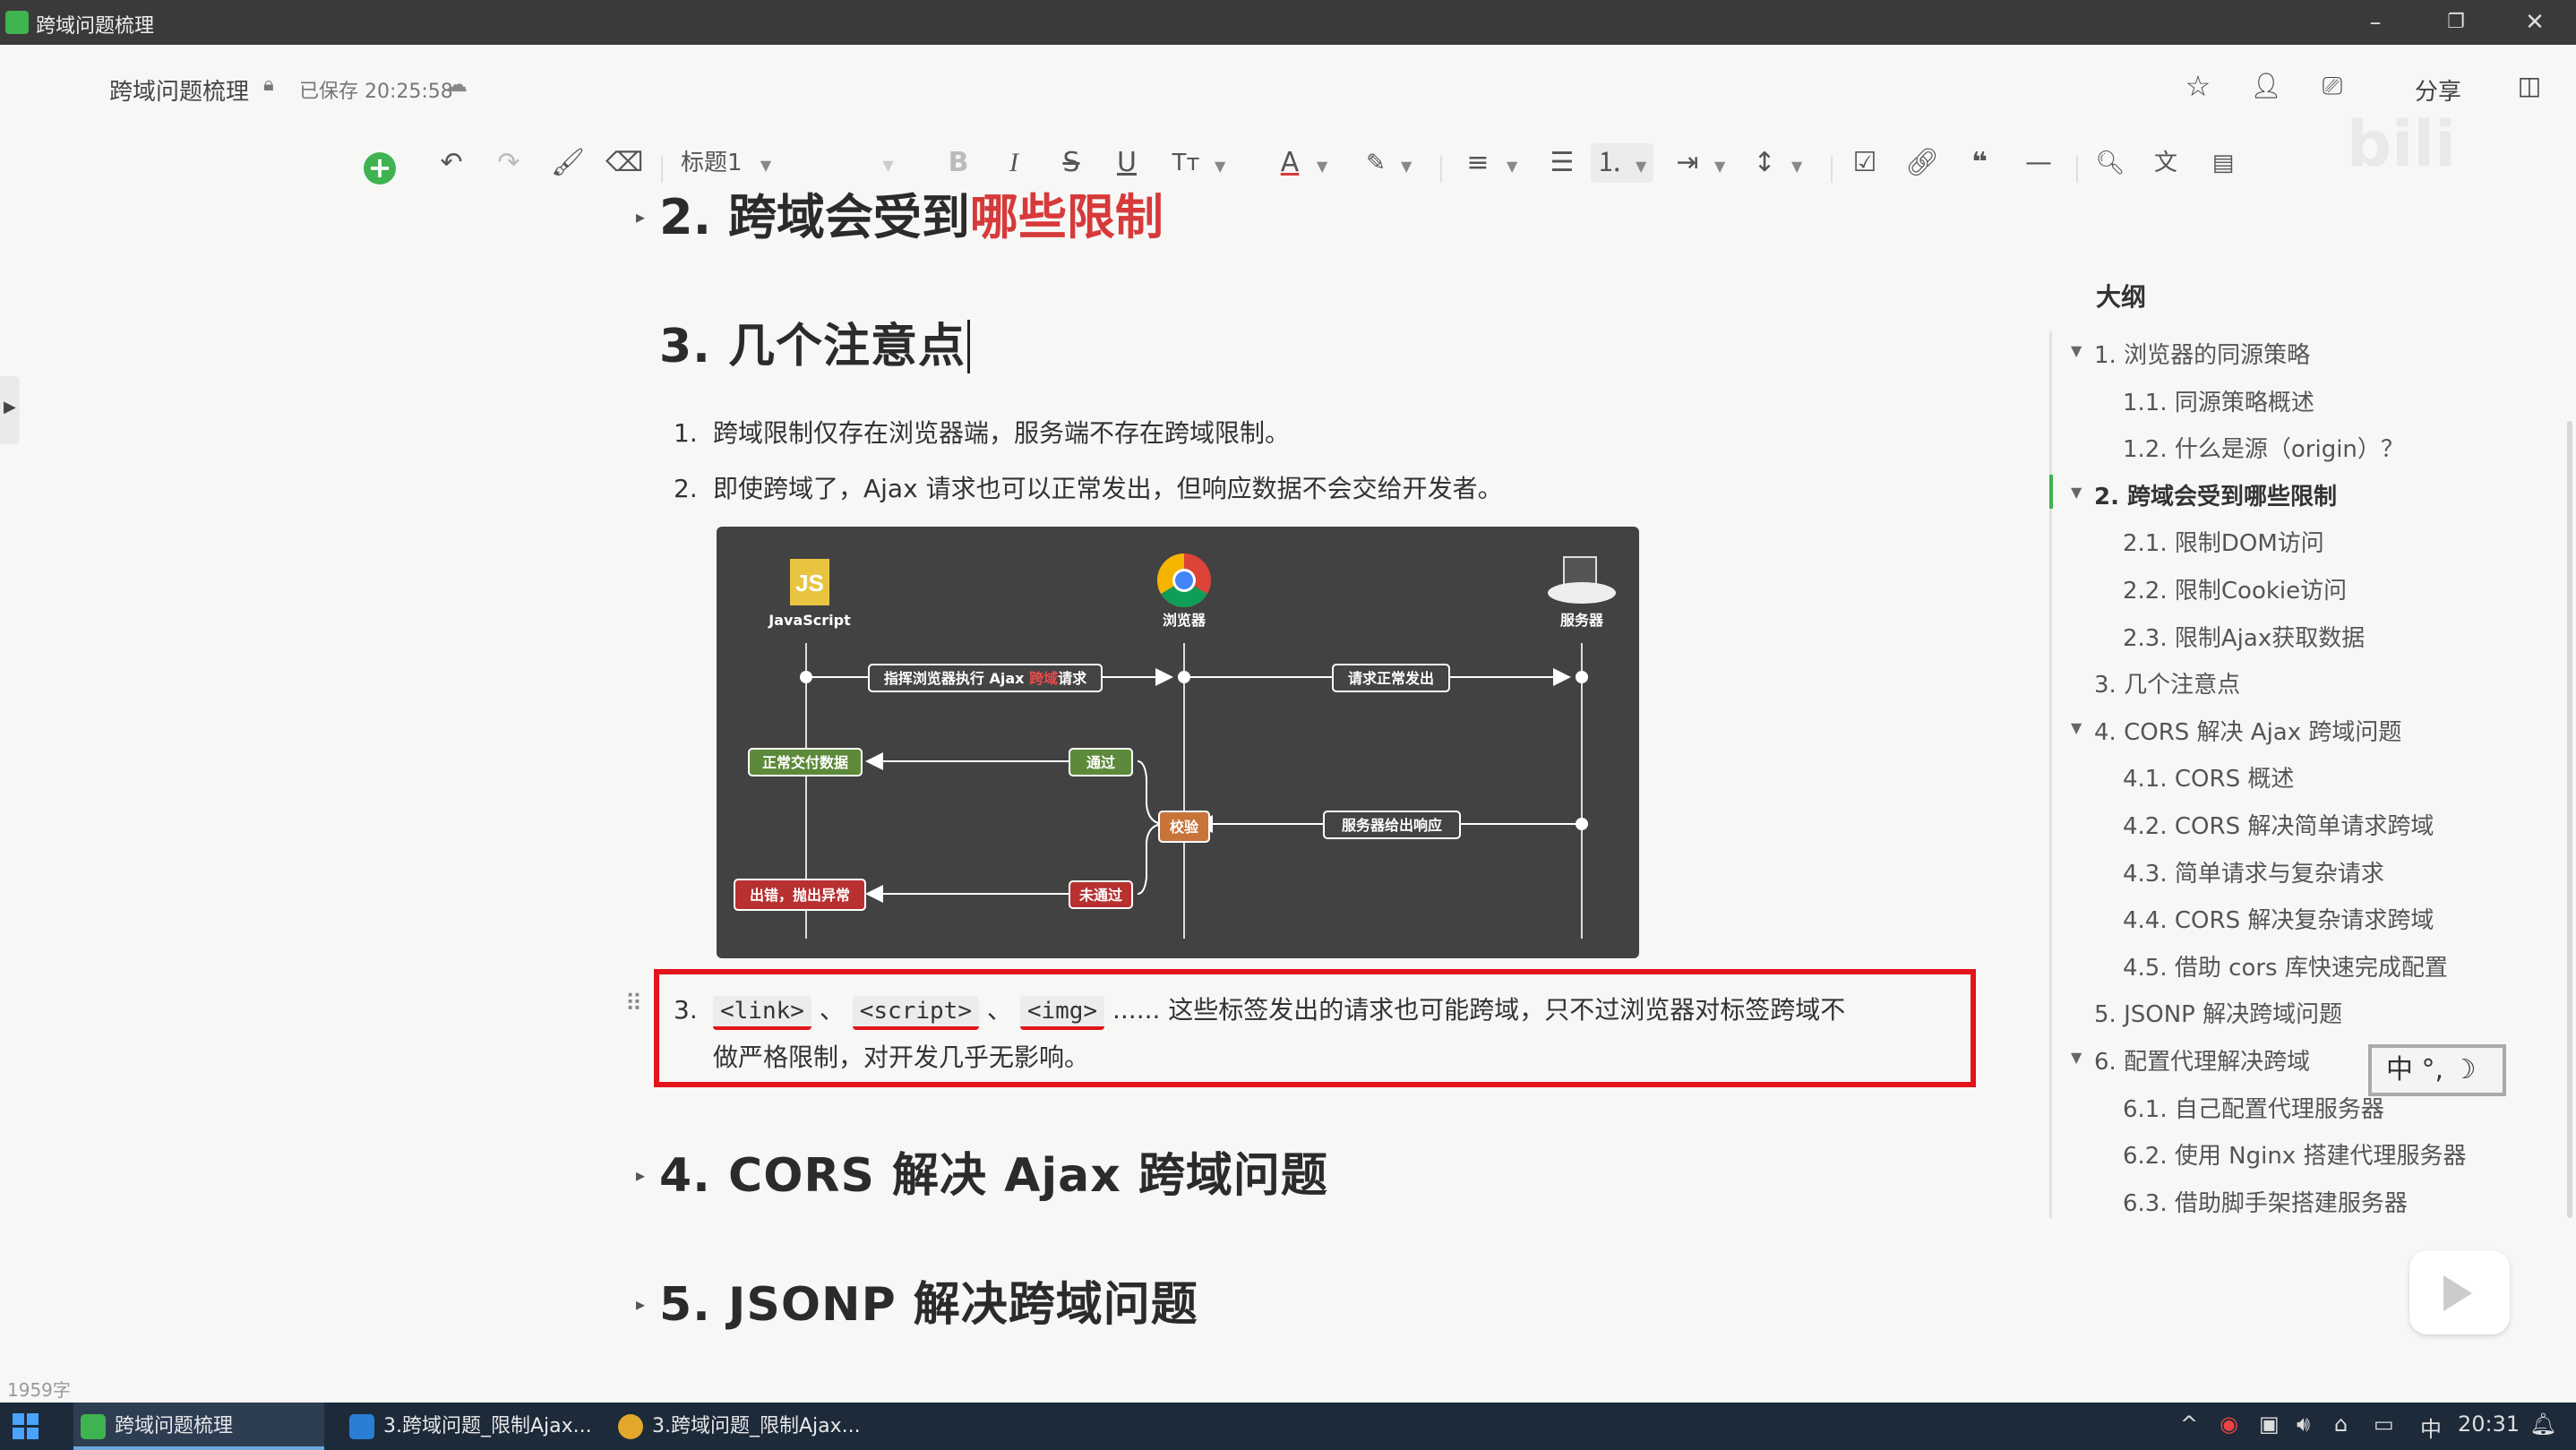 The image size is (2576, 1450). What do you see at coordinates (812, 346) in the screenshot?
I see `heading-text: 3. 几个注意点` at bounding box center [812, 346].